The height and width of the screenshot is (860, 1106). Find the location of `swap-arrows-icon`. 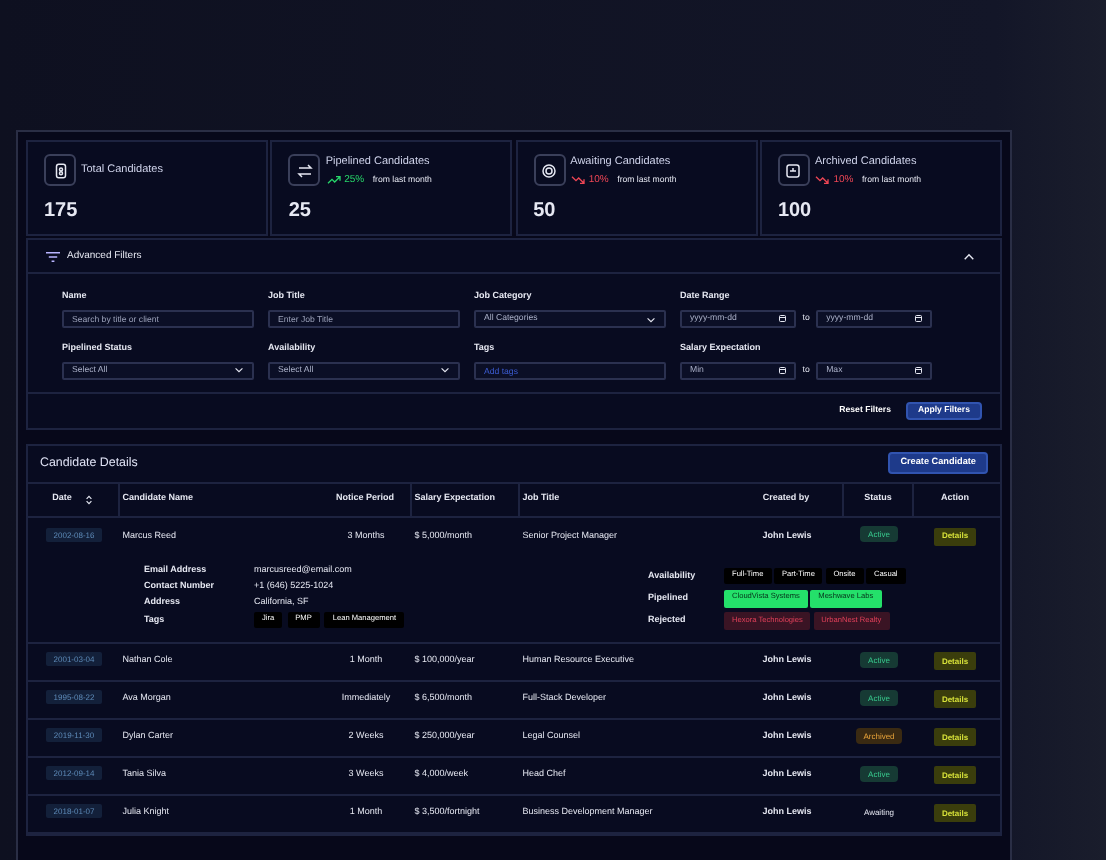

swap-arrows-icon is located at coordinates (304, 170).